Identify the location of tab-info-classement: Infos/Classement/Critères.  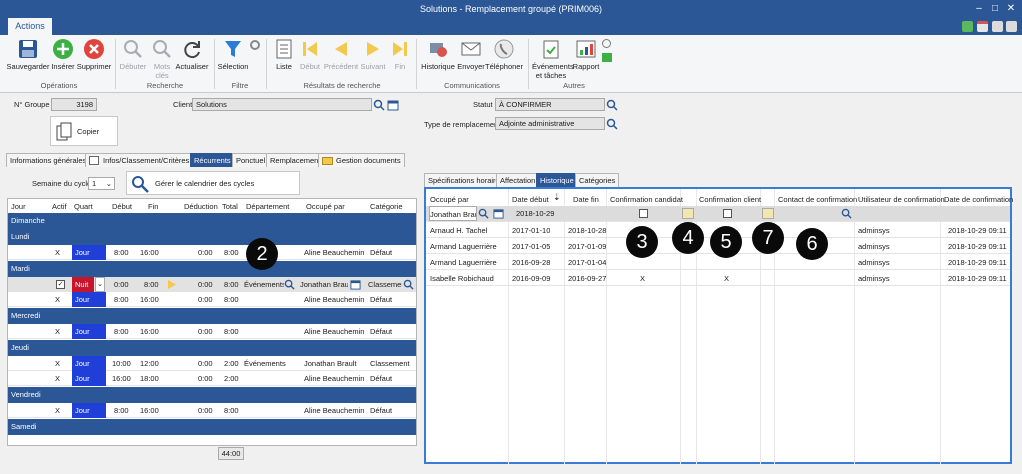
(139, 160).